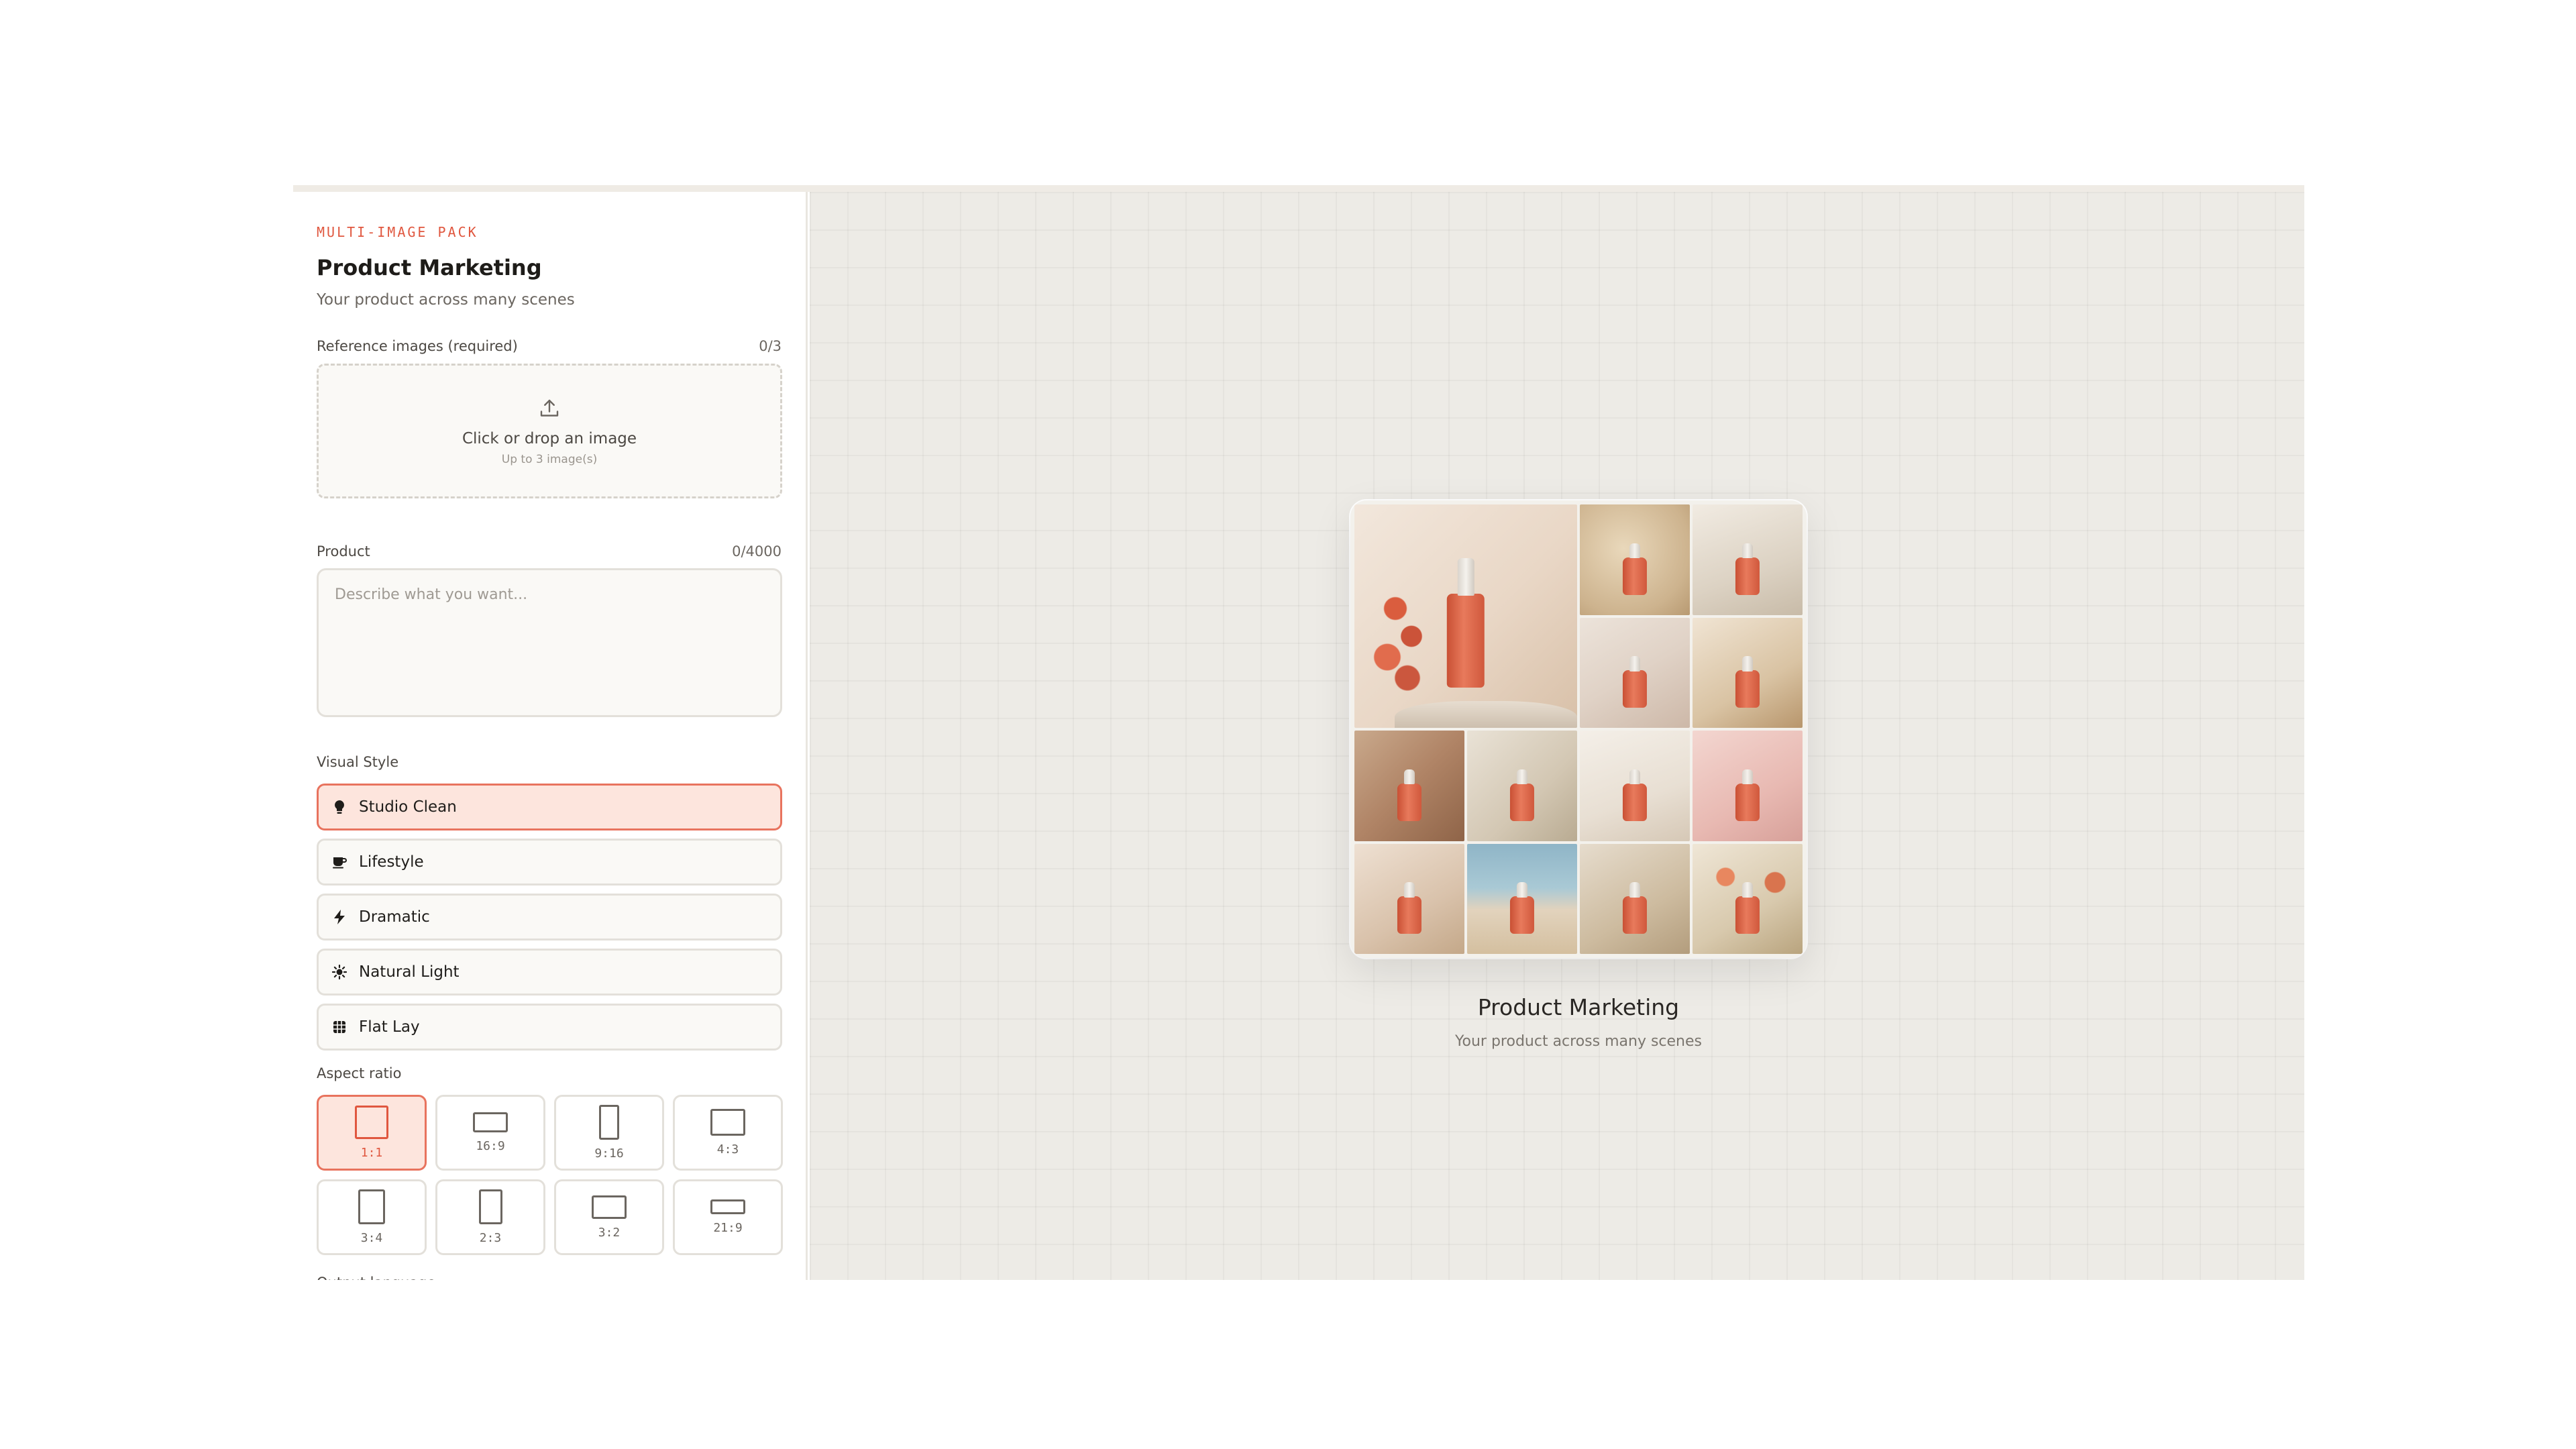 The image size is (2576, 1449). Describe the element at coordinates (339, 862) in the screenshot. I see `coffee-cup-icon` at that location.